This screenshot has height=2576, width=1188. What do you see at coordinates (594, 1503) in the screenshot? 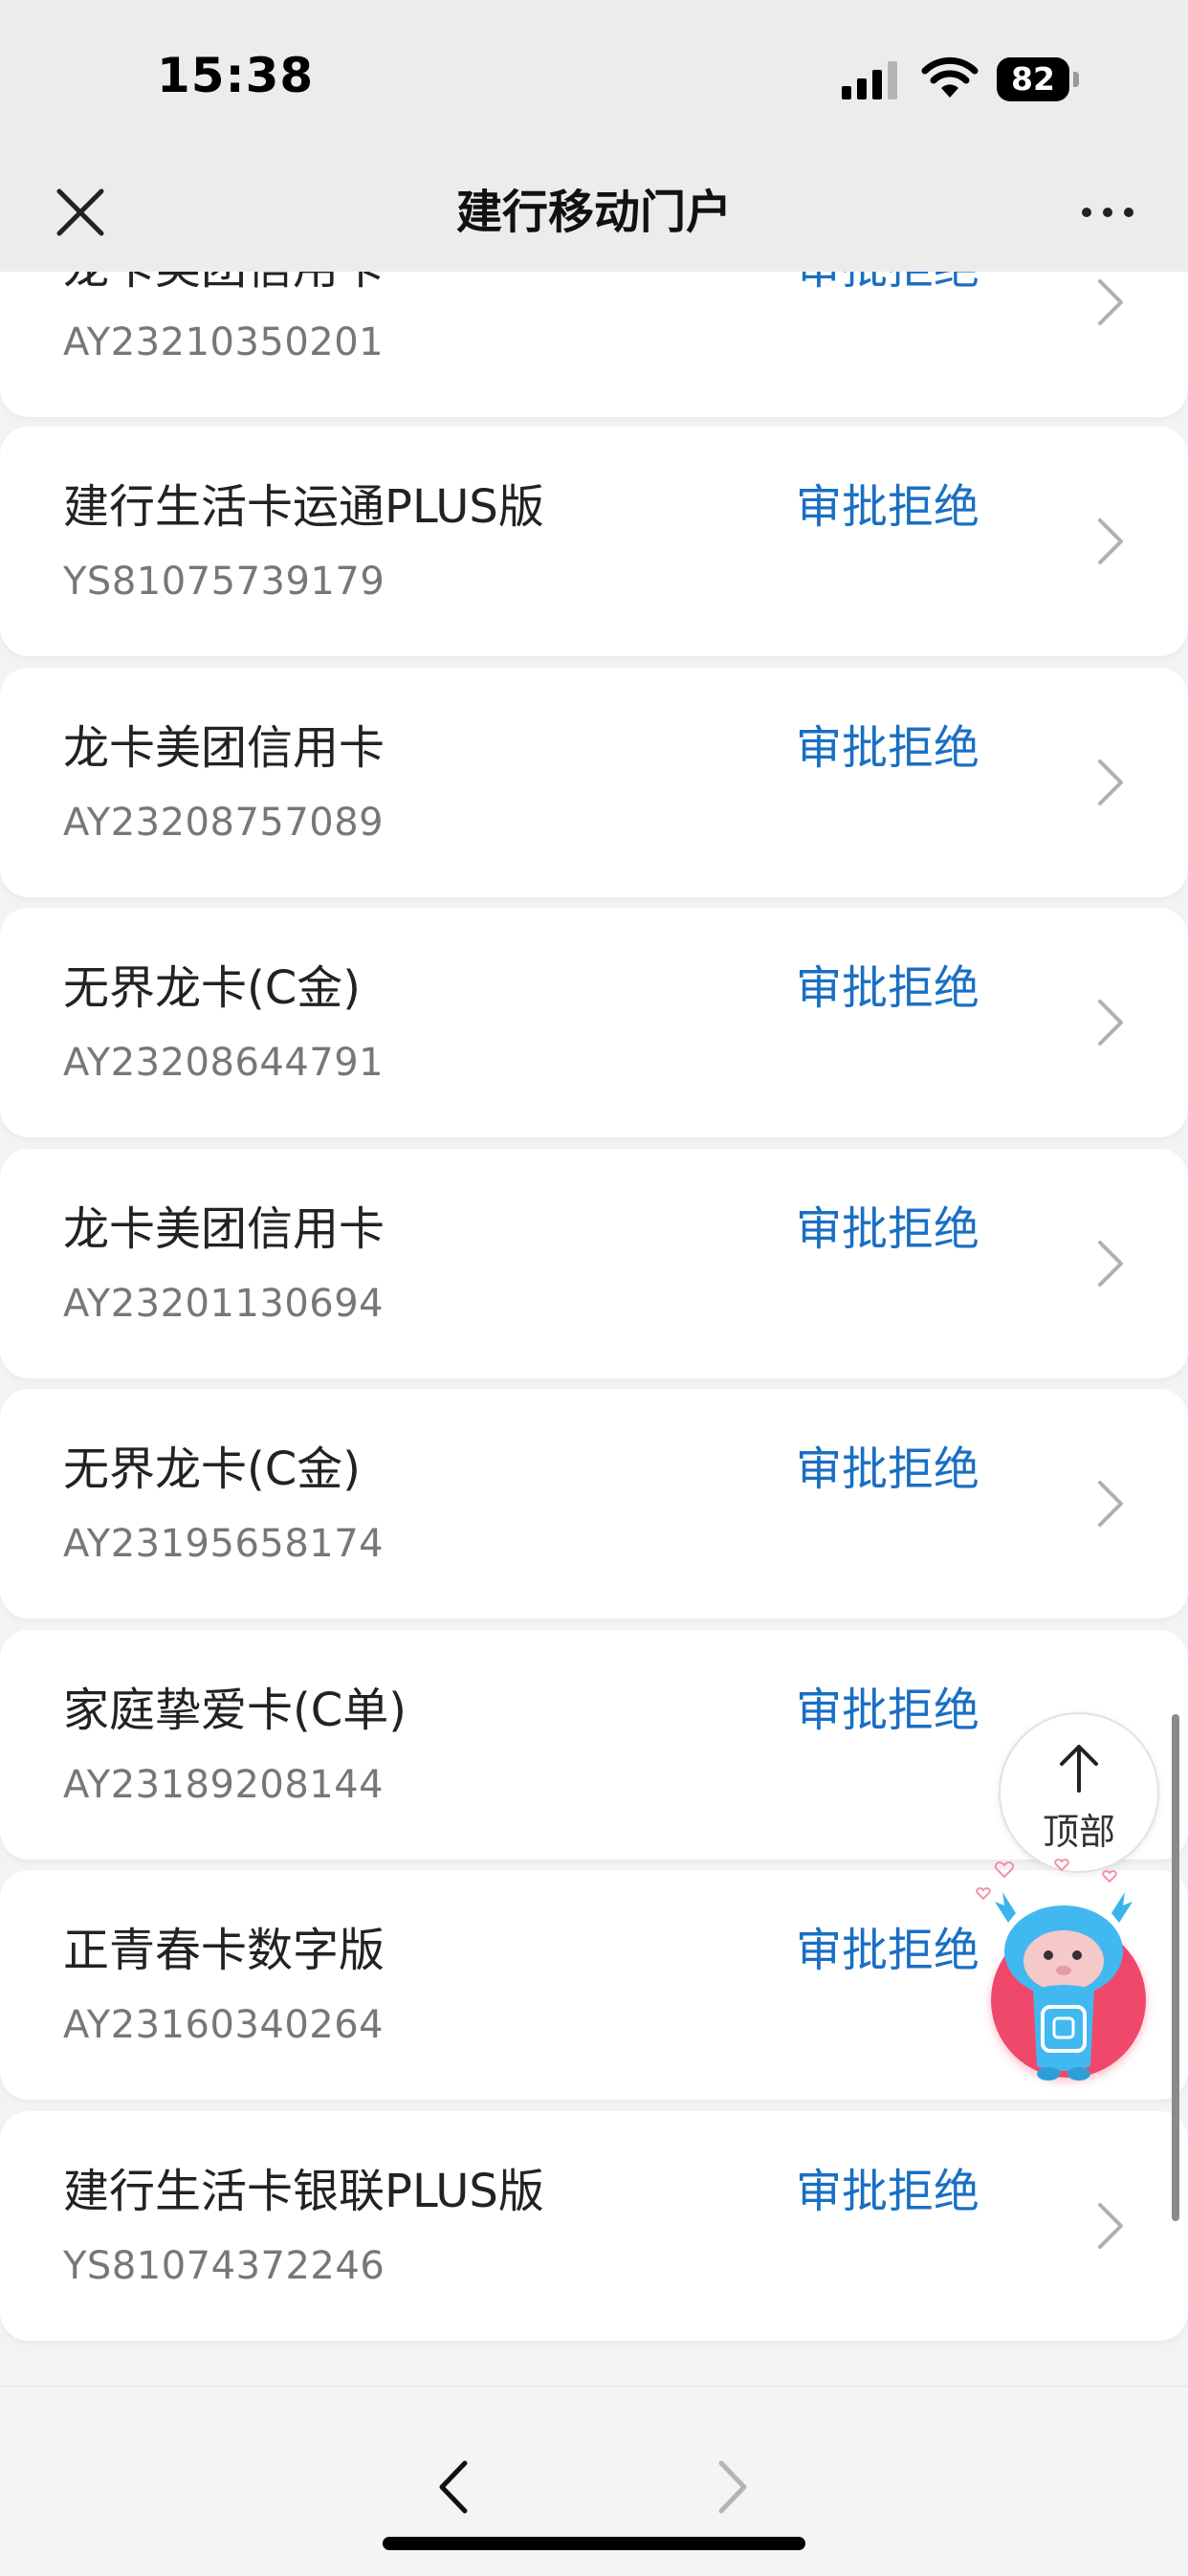
I see `list-item: 无界龙卡(C金) AY23195658174 审批拒绝` at bounding box center [594, 1503].